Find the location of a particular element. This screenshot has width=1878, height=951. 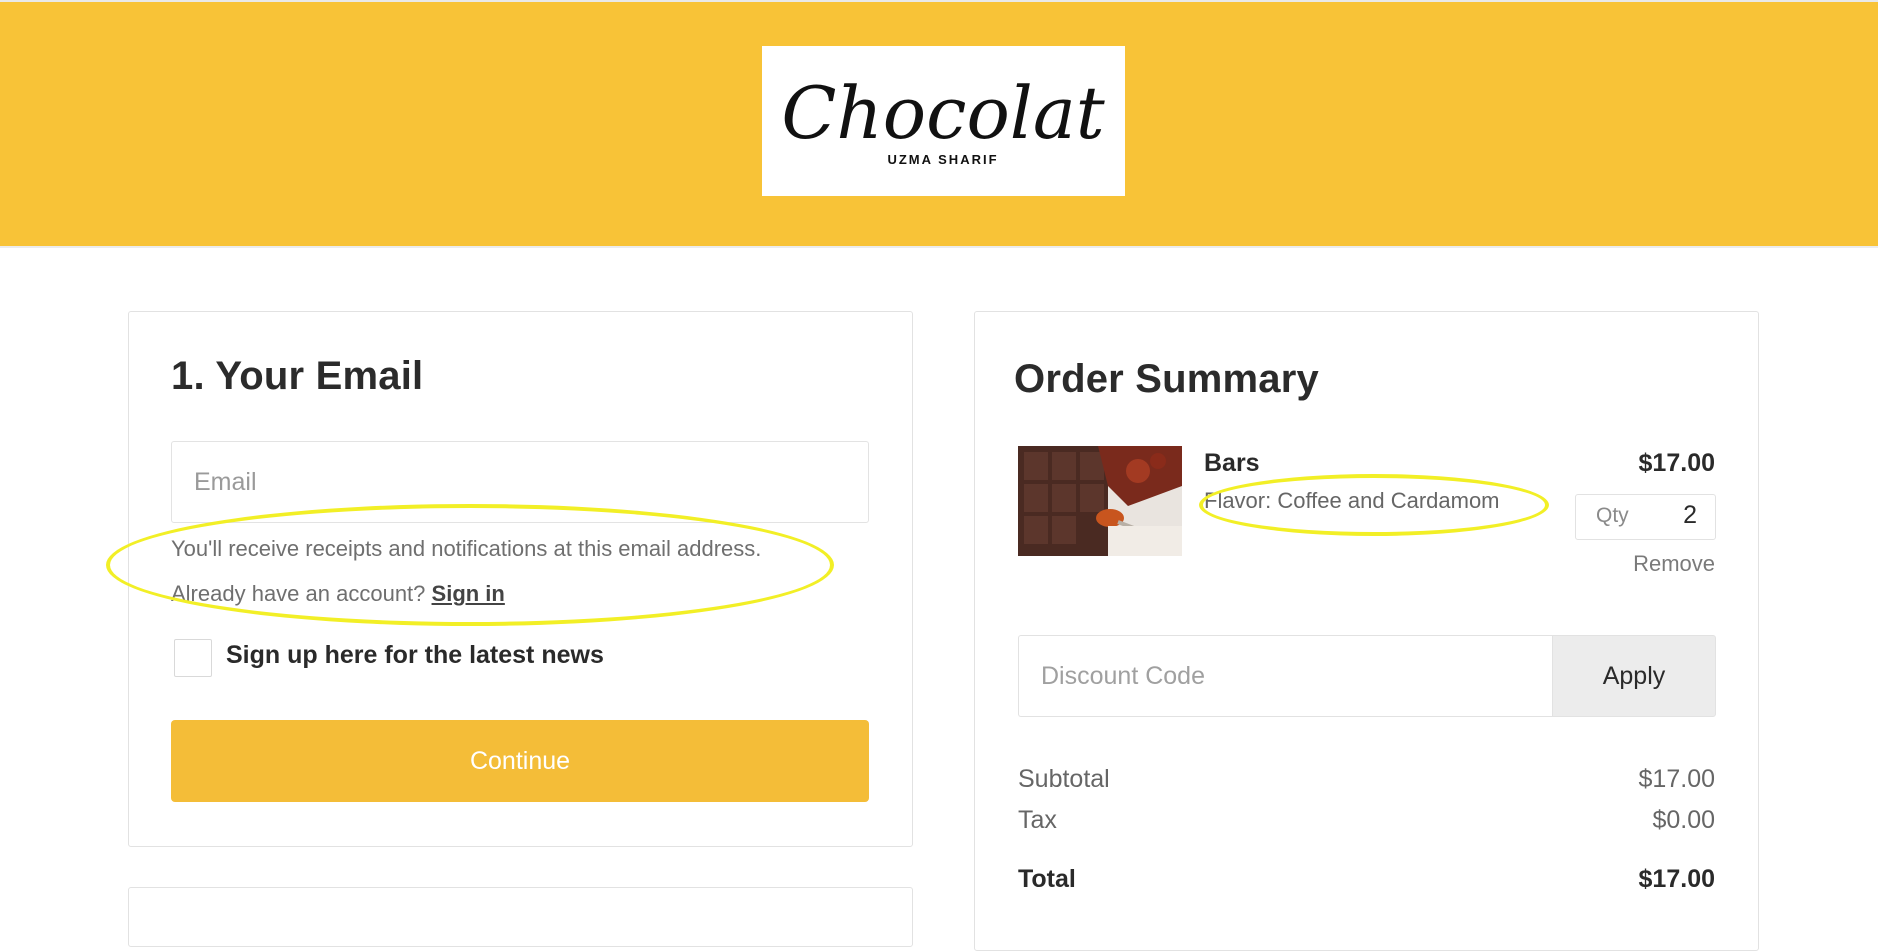

next-step-card is located at coordinates (520, 917).